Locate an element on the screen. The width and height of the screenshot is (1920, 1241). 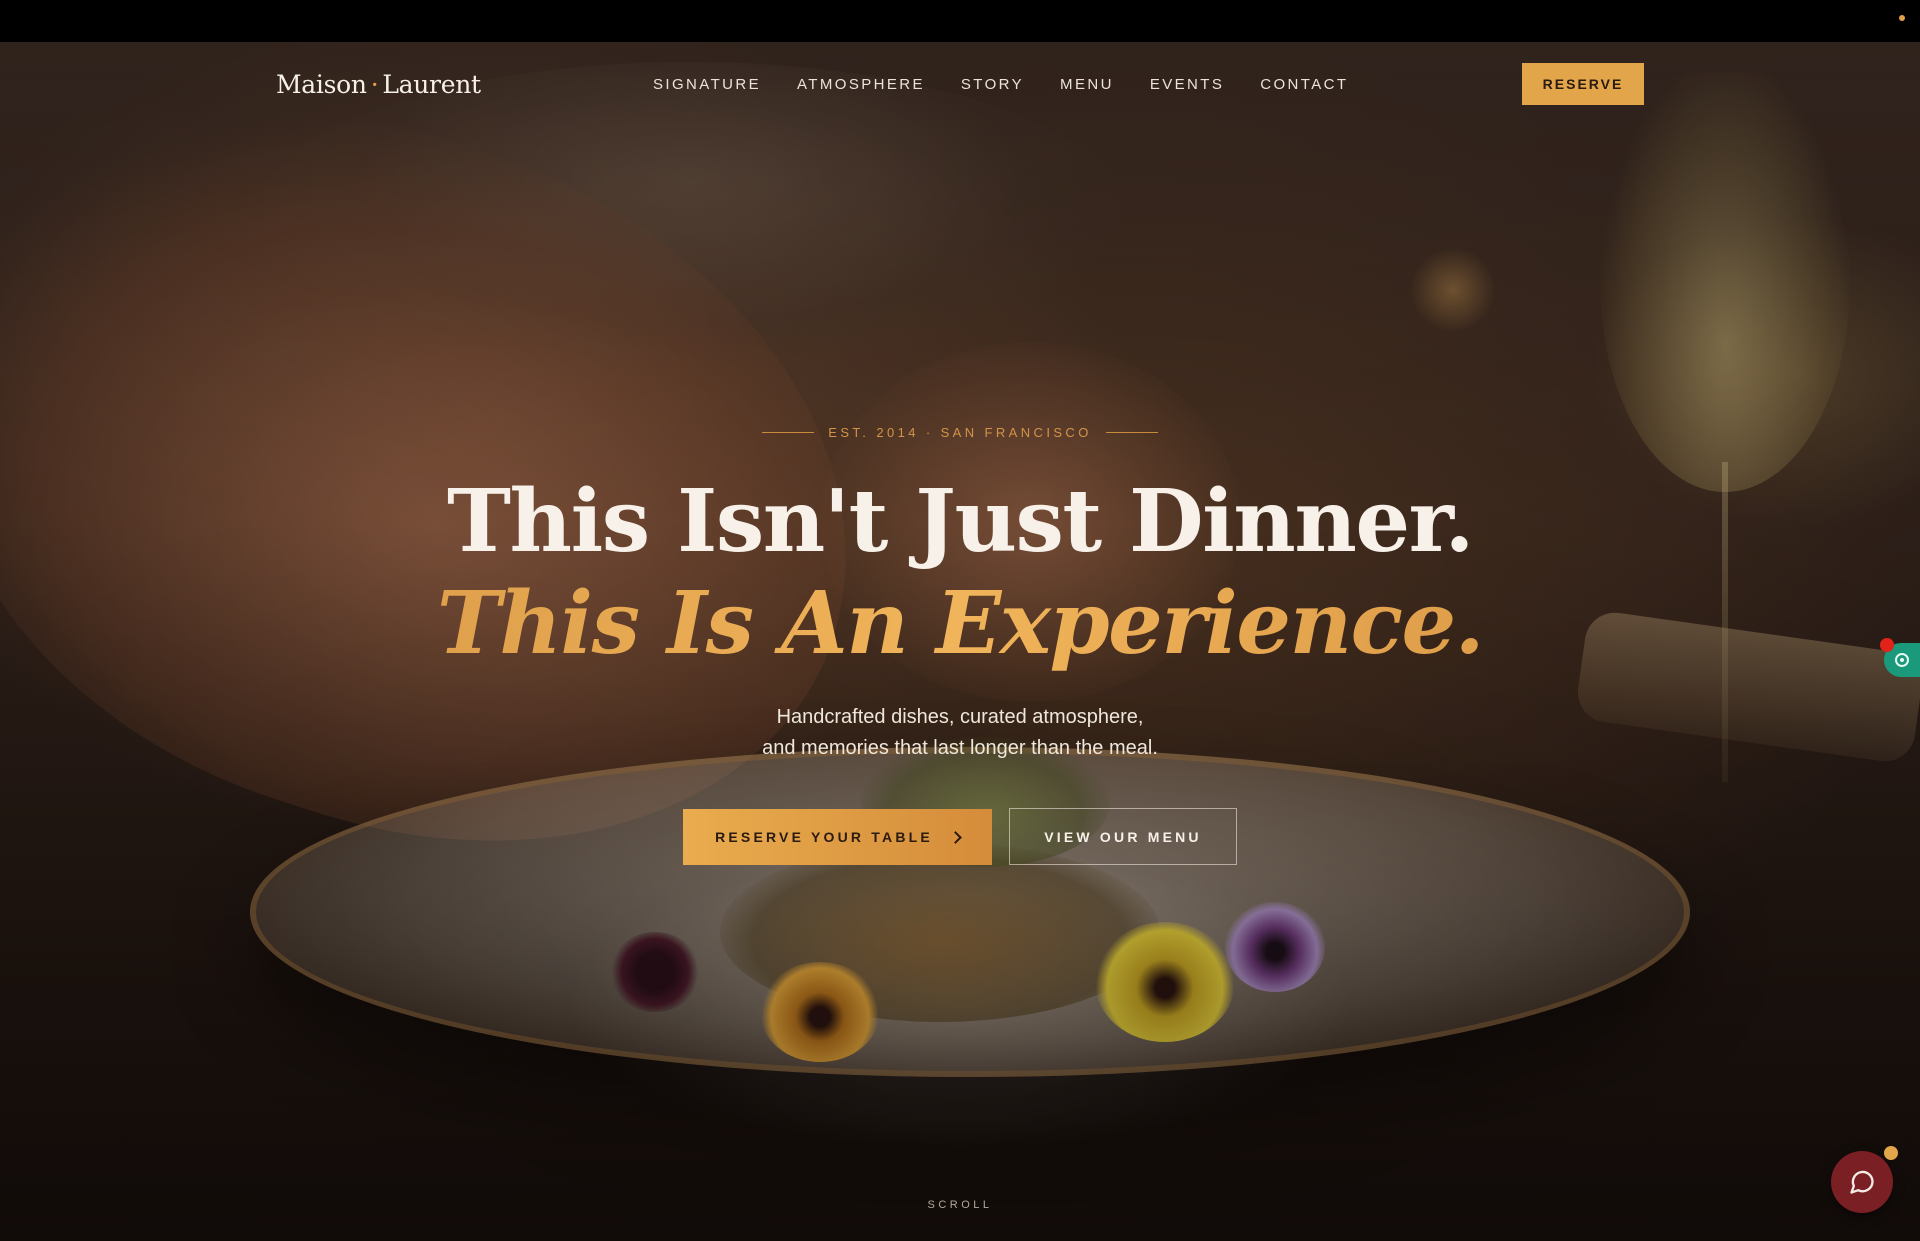
hero-subtext-line: Handcrafted dishes, curated atmosphere, is located at coordinates (960, 717).